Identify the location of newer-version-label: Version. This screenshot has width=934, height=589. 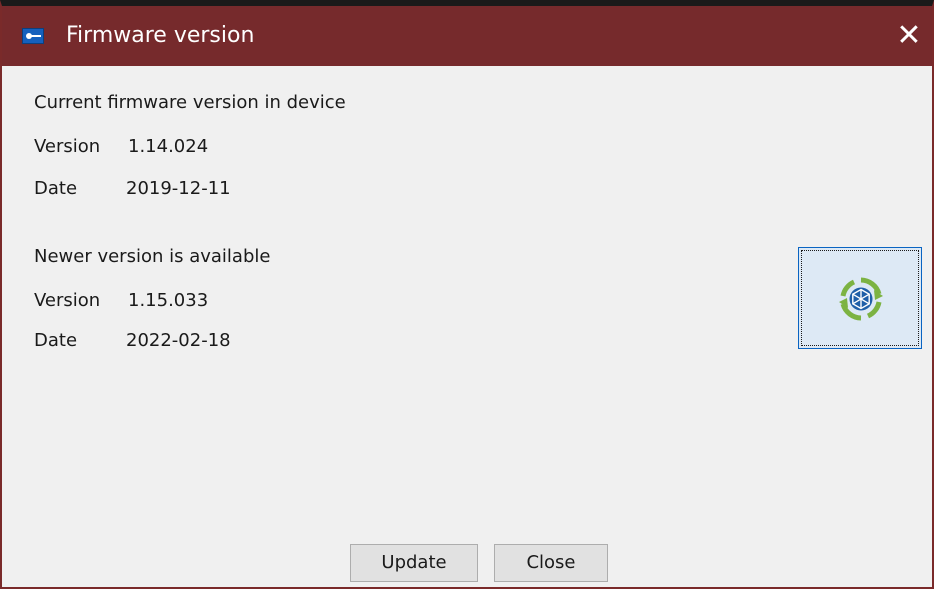
(67, 300).